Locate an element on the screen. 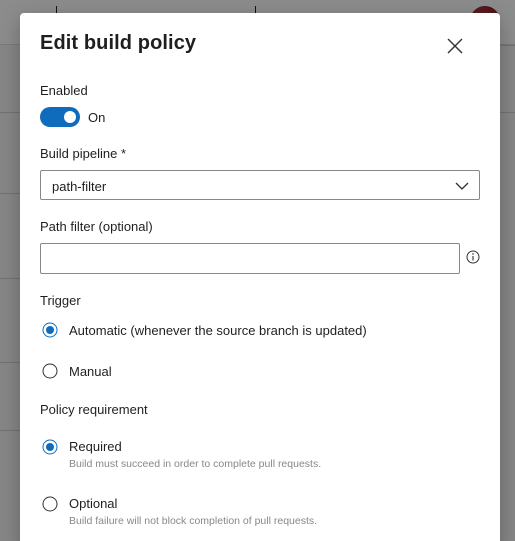 This screenshot has height=541, width=515. policy-required-label: Required is located at coordinates (95, 446).